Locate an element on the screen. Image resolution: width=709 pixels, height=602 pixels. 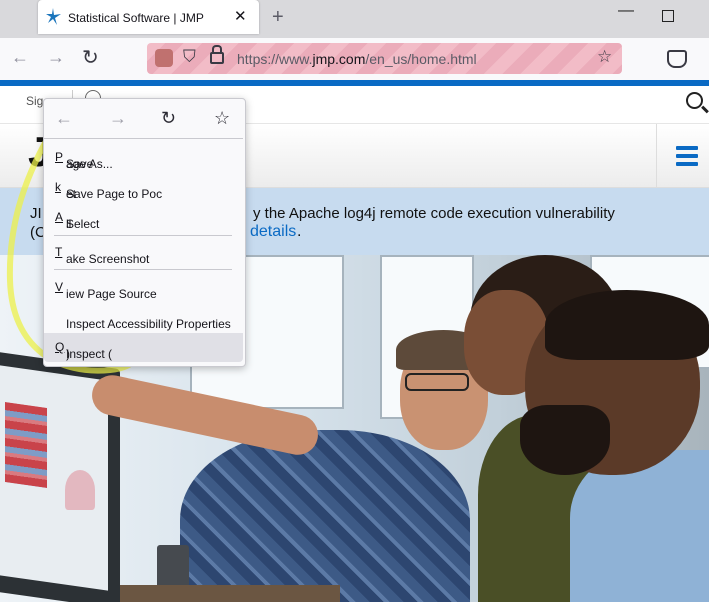
pocket-icon is located at coordinates (677, 59).